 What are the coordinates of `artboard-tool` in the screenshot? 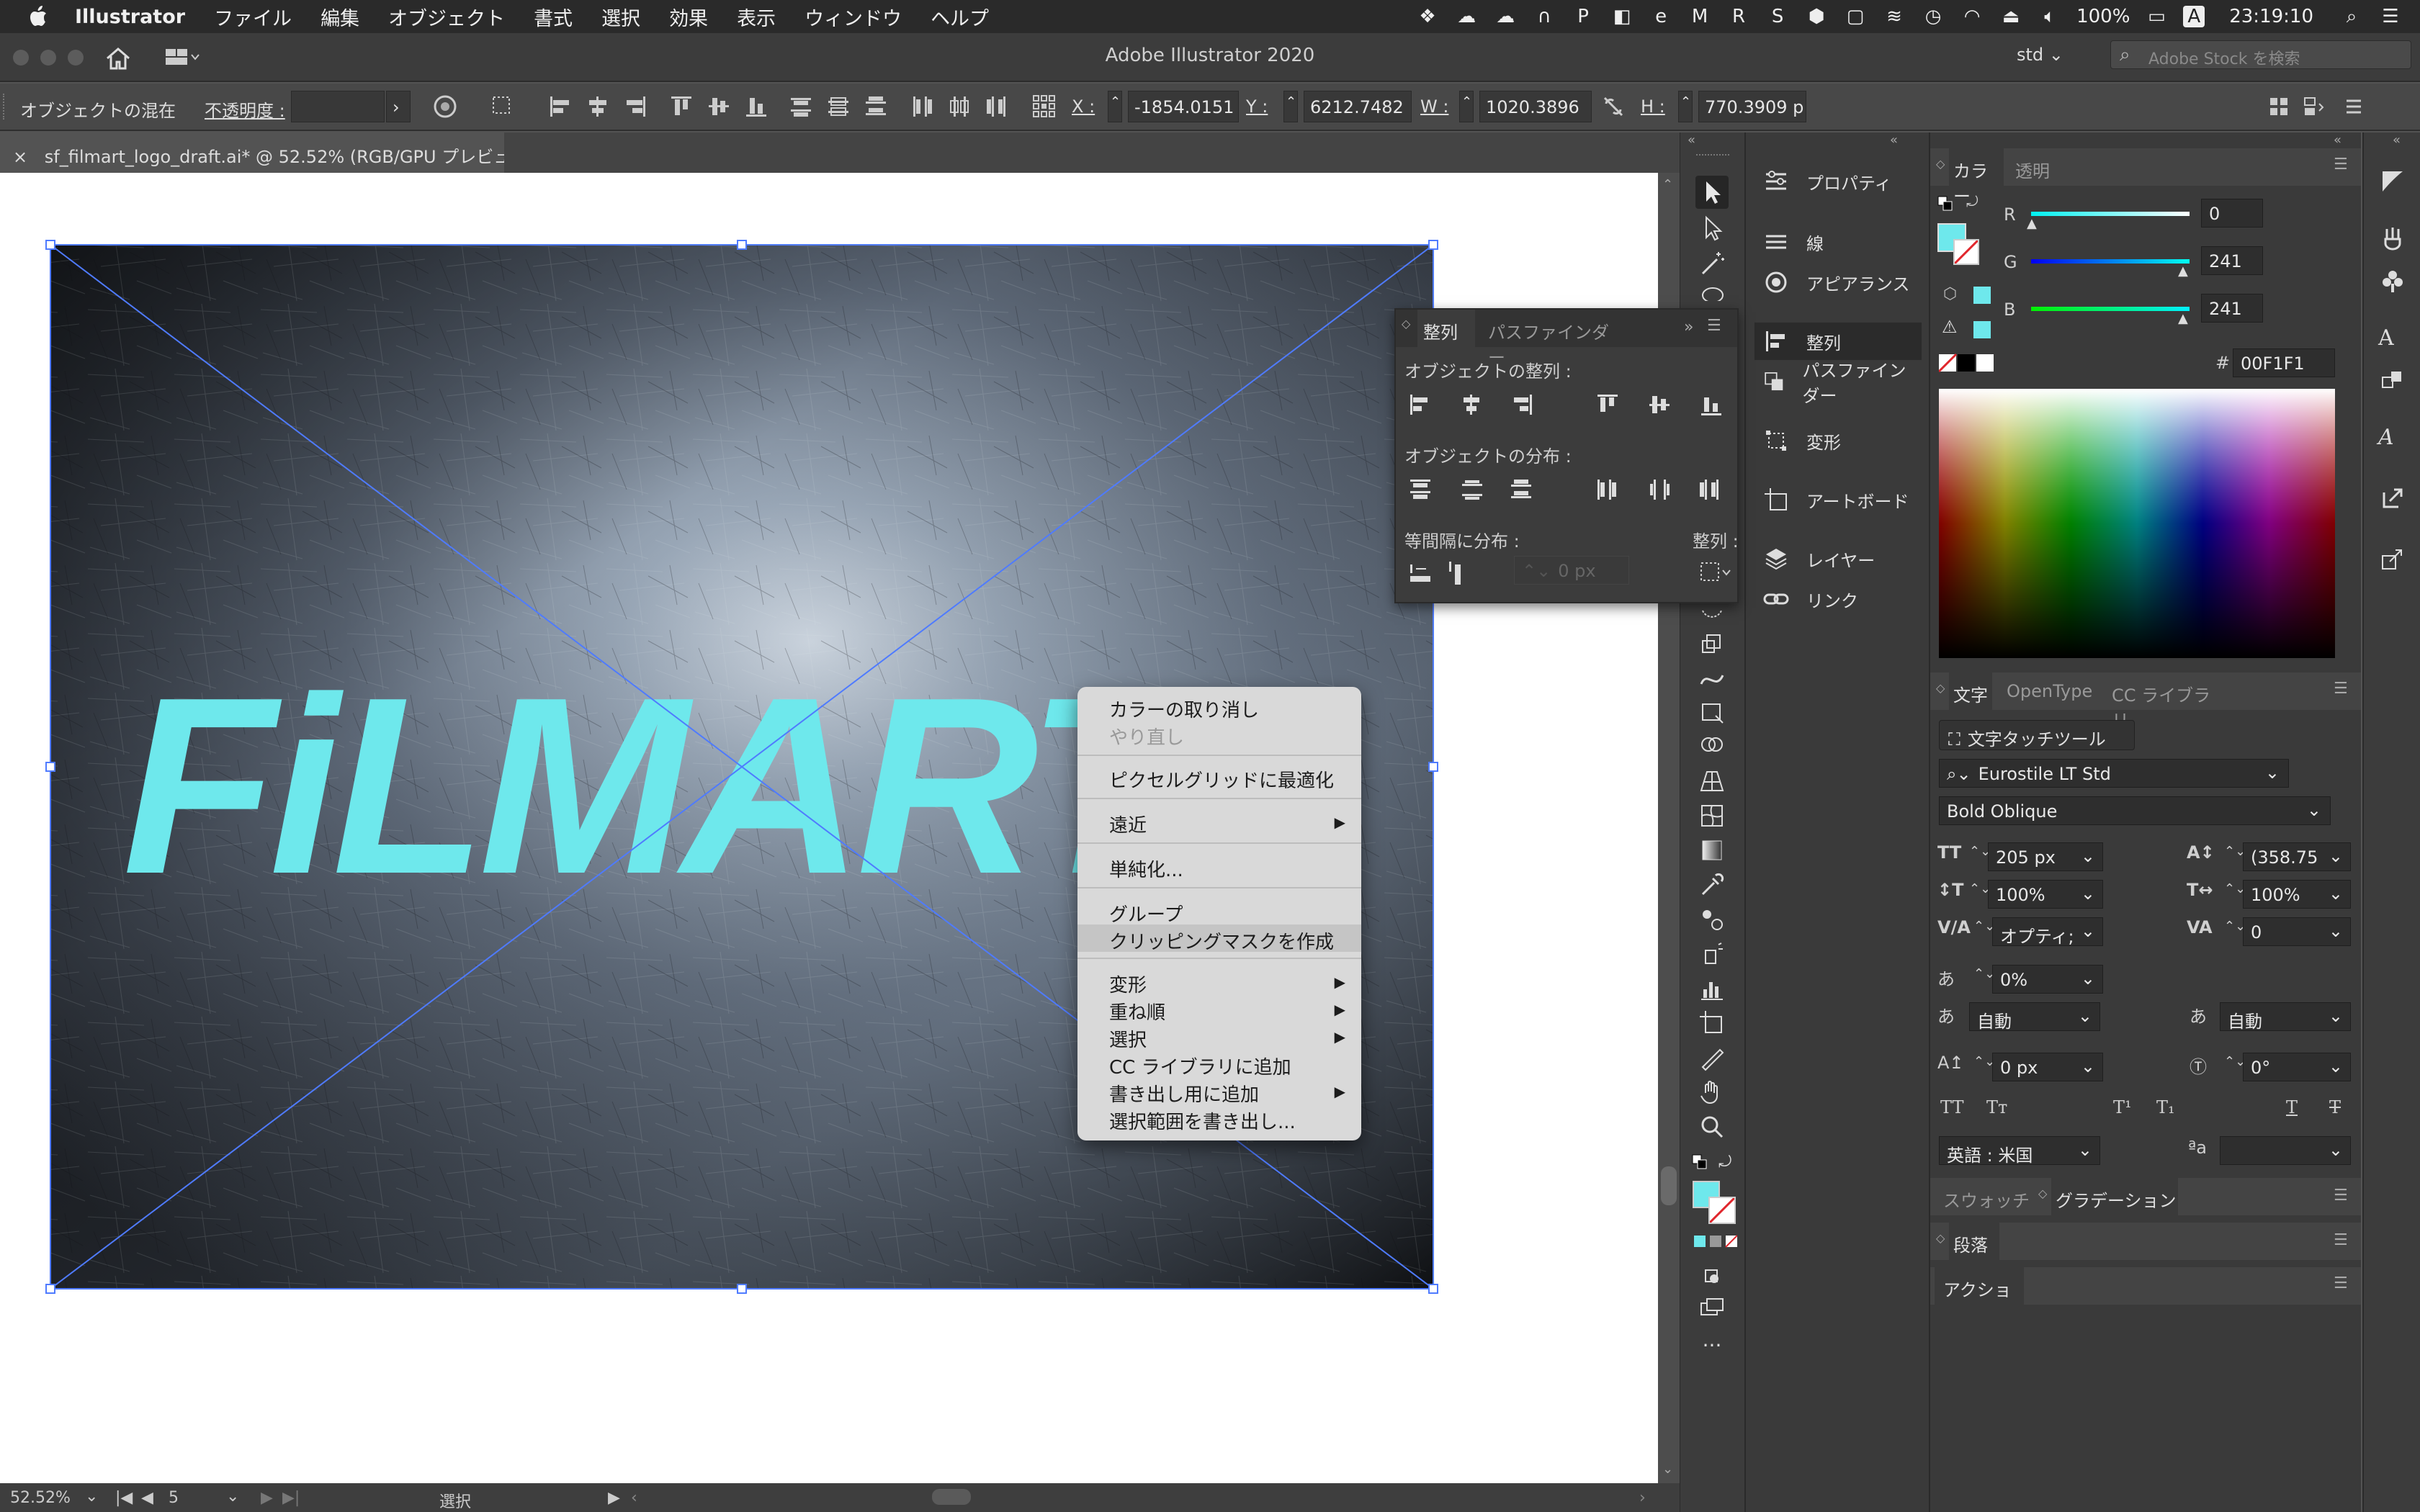 It's located at (1712, 1023).